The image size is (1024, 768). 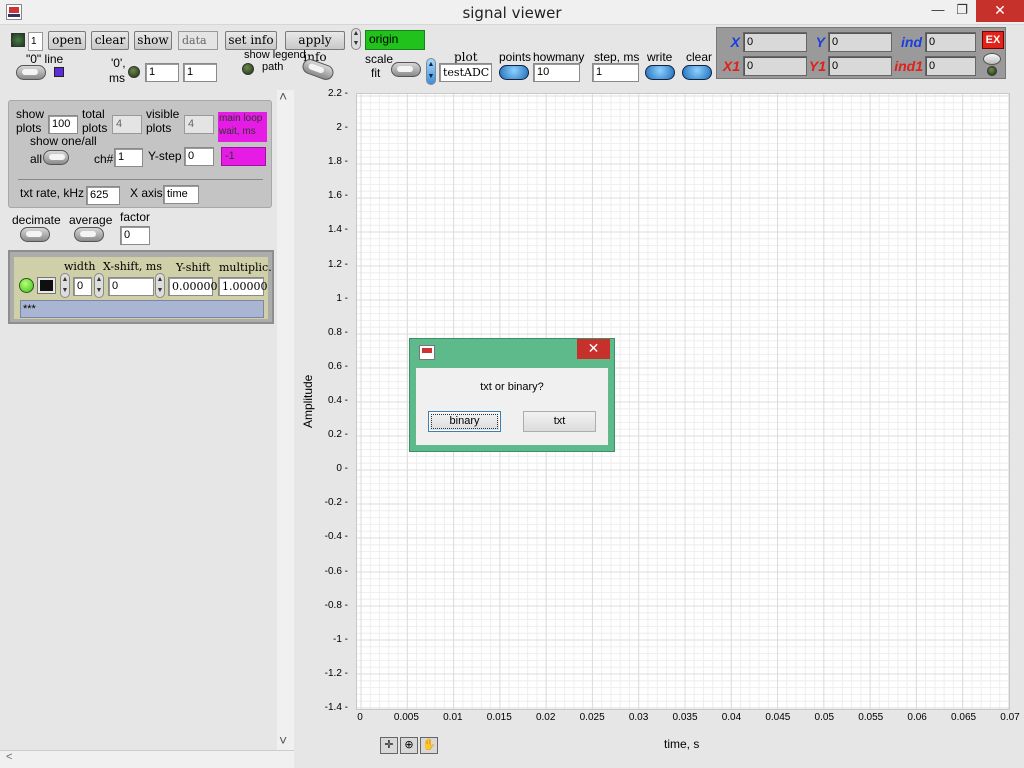 What do you see at coordinates (337, 162) in the screenshot?
I see `y-tick-label: 1.8 -` at bounding box center [337, 162].